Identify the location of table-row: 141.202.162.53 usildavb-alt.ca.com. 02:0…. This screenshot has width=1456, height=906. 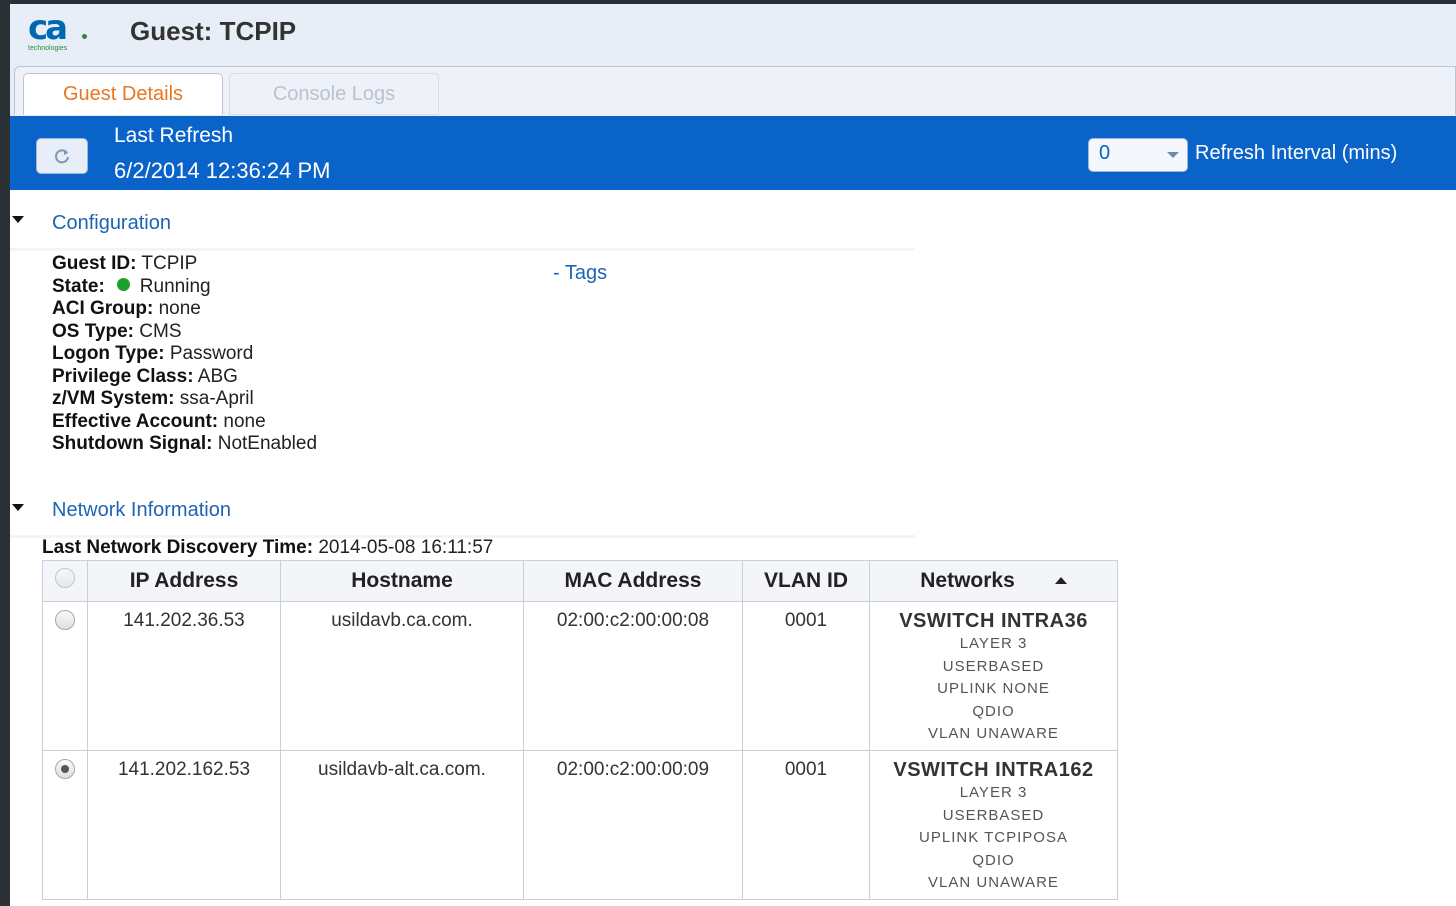
(580, 825).